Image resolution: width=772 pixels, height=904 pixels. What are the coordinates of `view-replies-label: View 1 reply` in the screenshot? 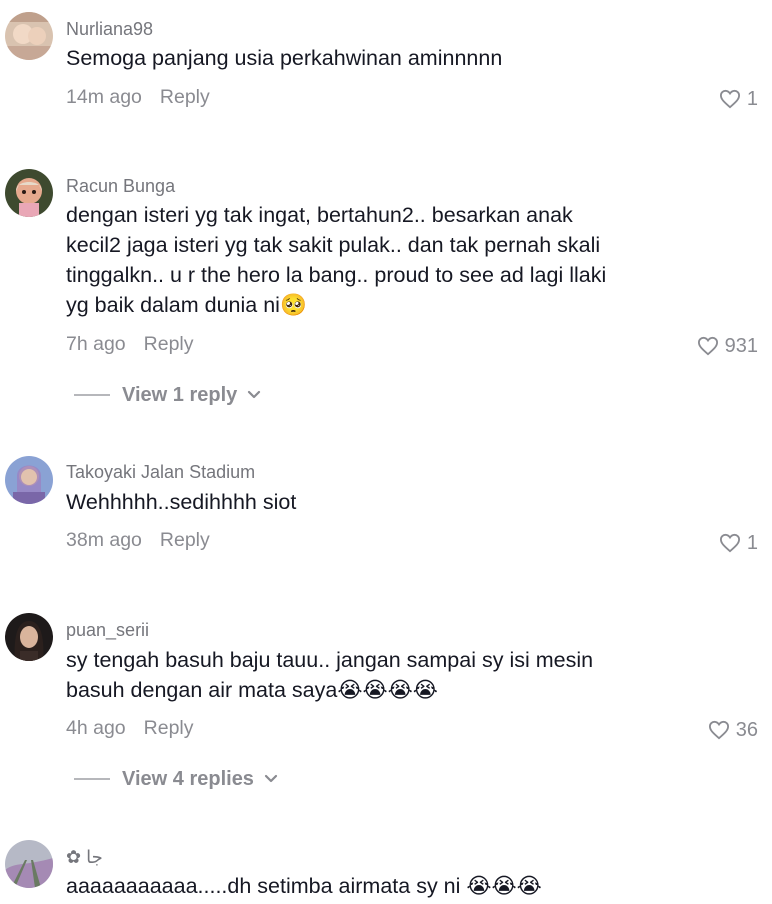 It's located at (180, 395).